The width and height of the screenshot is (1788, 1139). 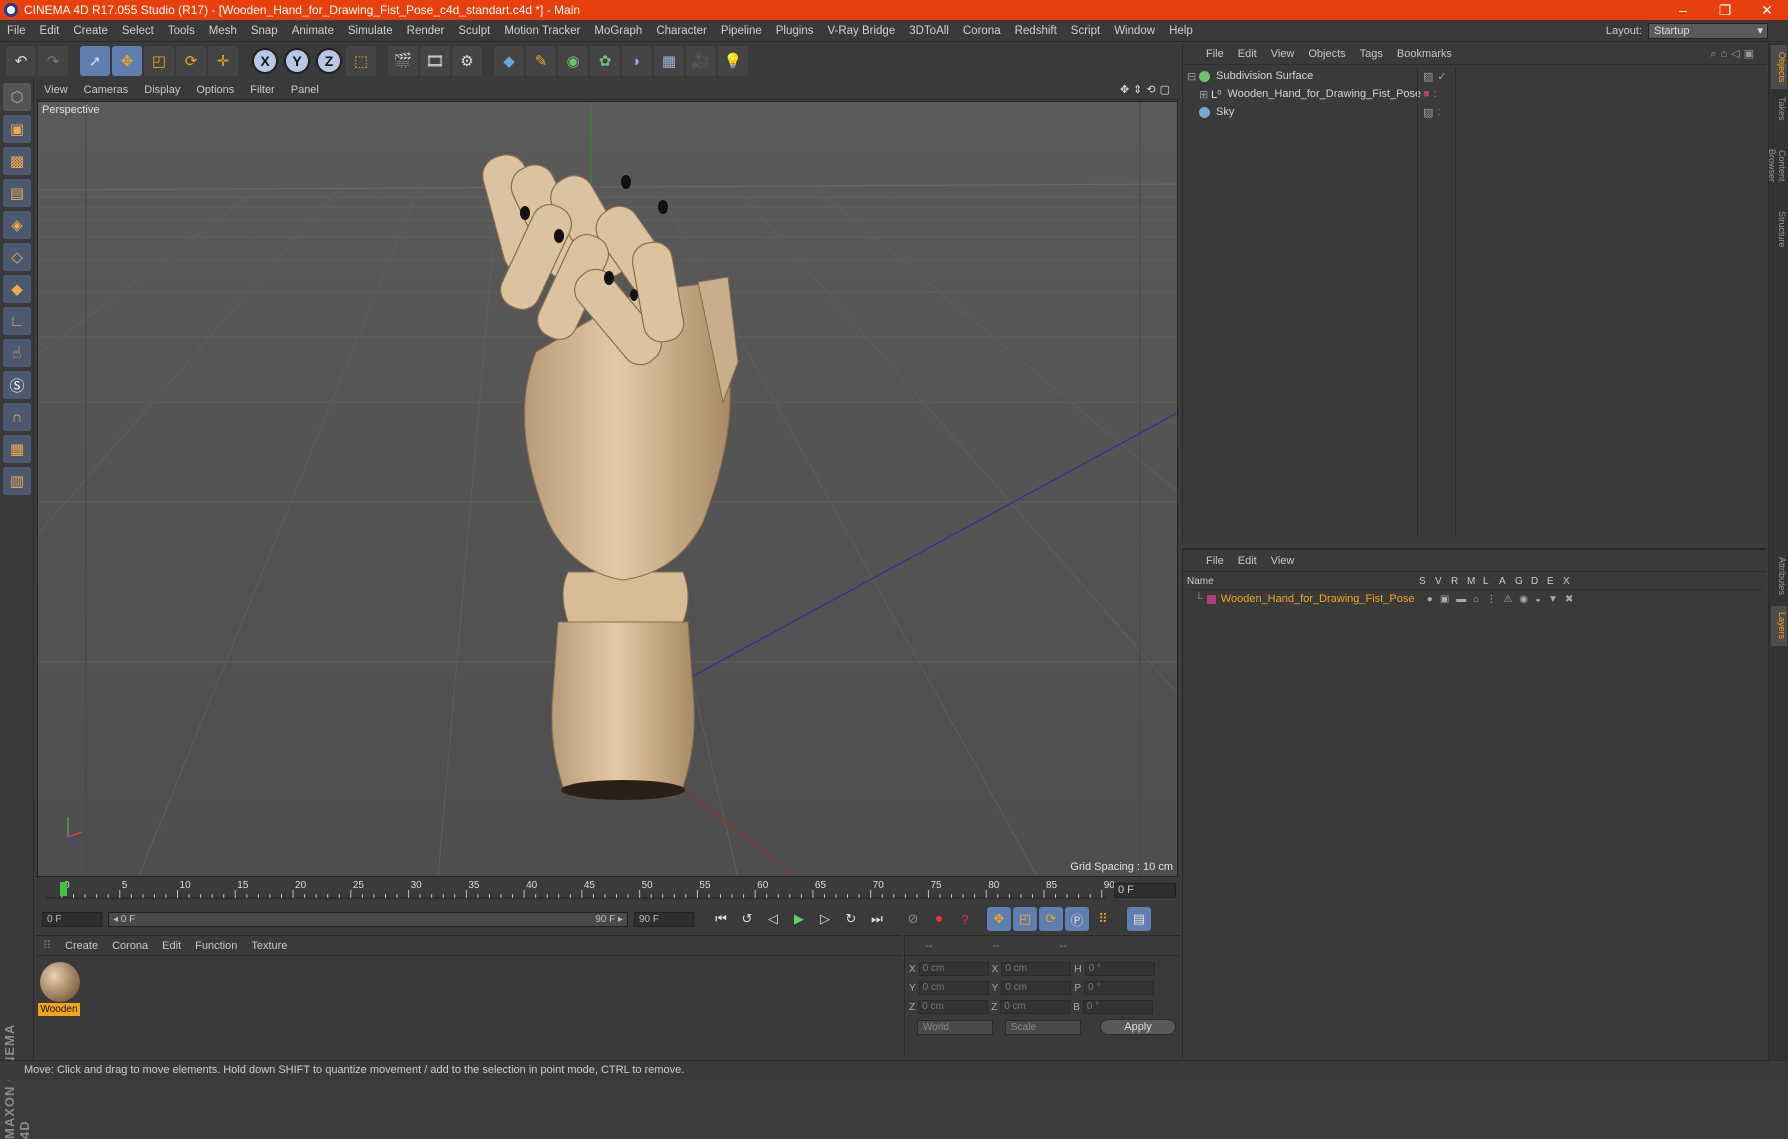 I want to click on axis-mode-icon: ∟, so click(x=17, y=321).